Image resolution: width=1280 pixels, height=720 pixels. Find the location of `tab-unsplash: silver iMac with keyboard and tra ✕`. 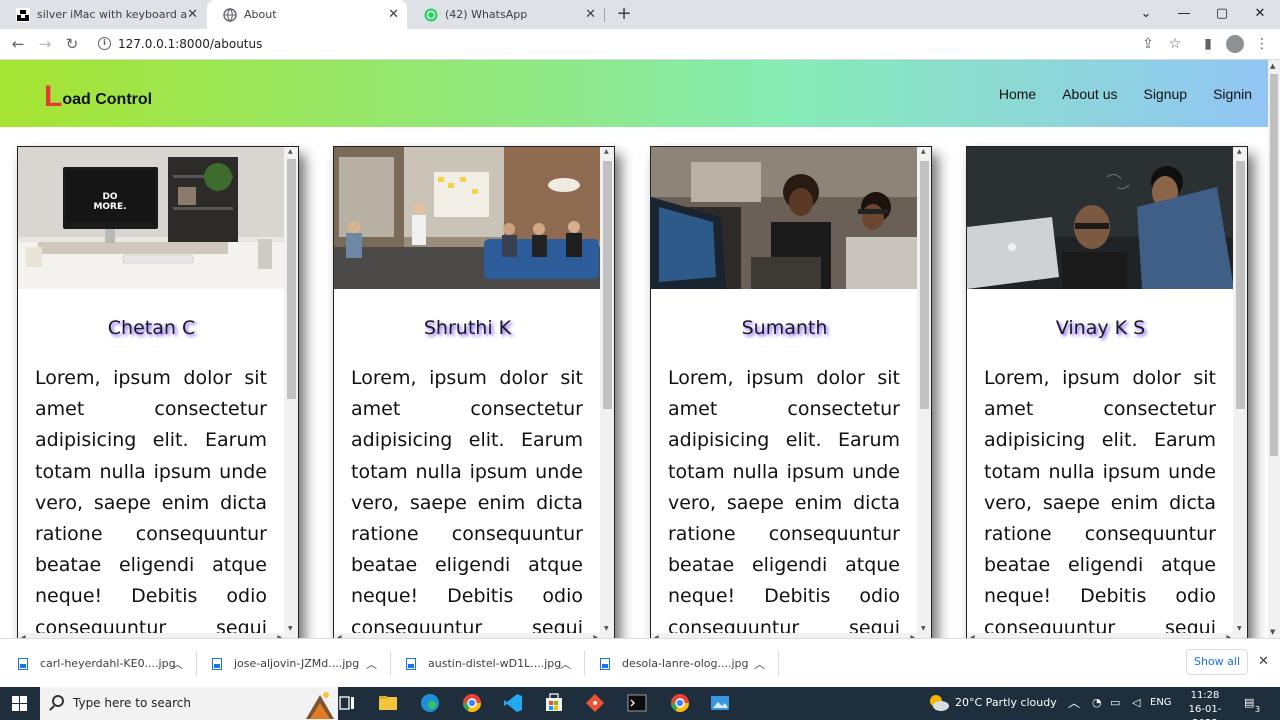

tab-unsplash: silver iMac with keyboard and tra ✕ is located at coordinates (103, 14).